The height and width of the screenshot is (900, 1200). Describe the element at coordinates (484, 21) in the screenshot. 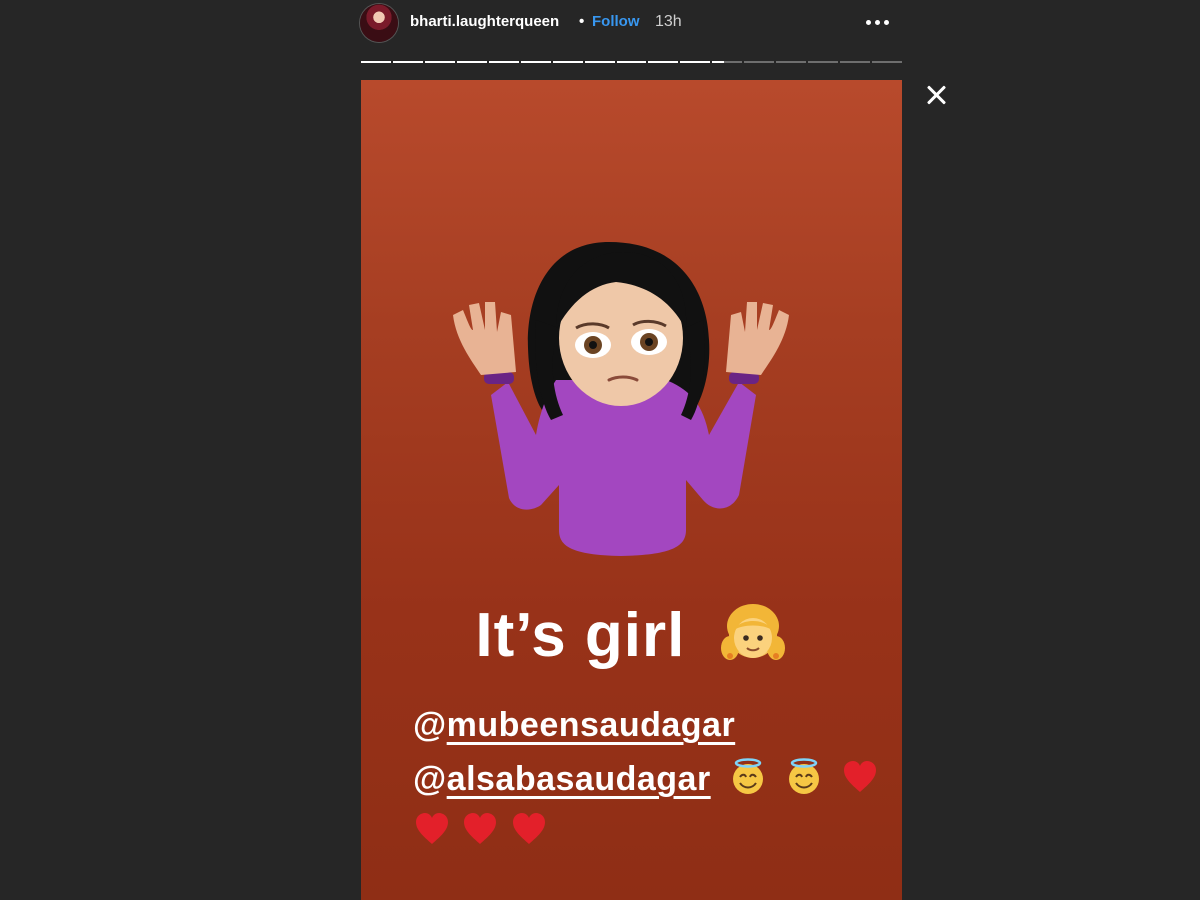

I see `username-link: bharti.laughterqueen` at that location.